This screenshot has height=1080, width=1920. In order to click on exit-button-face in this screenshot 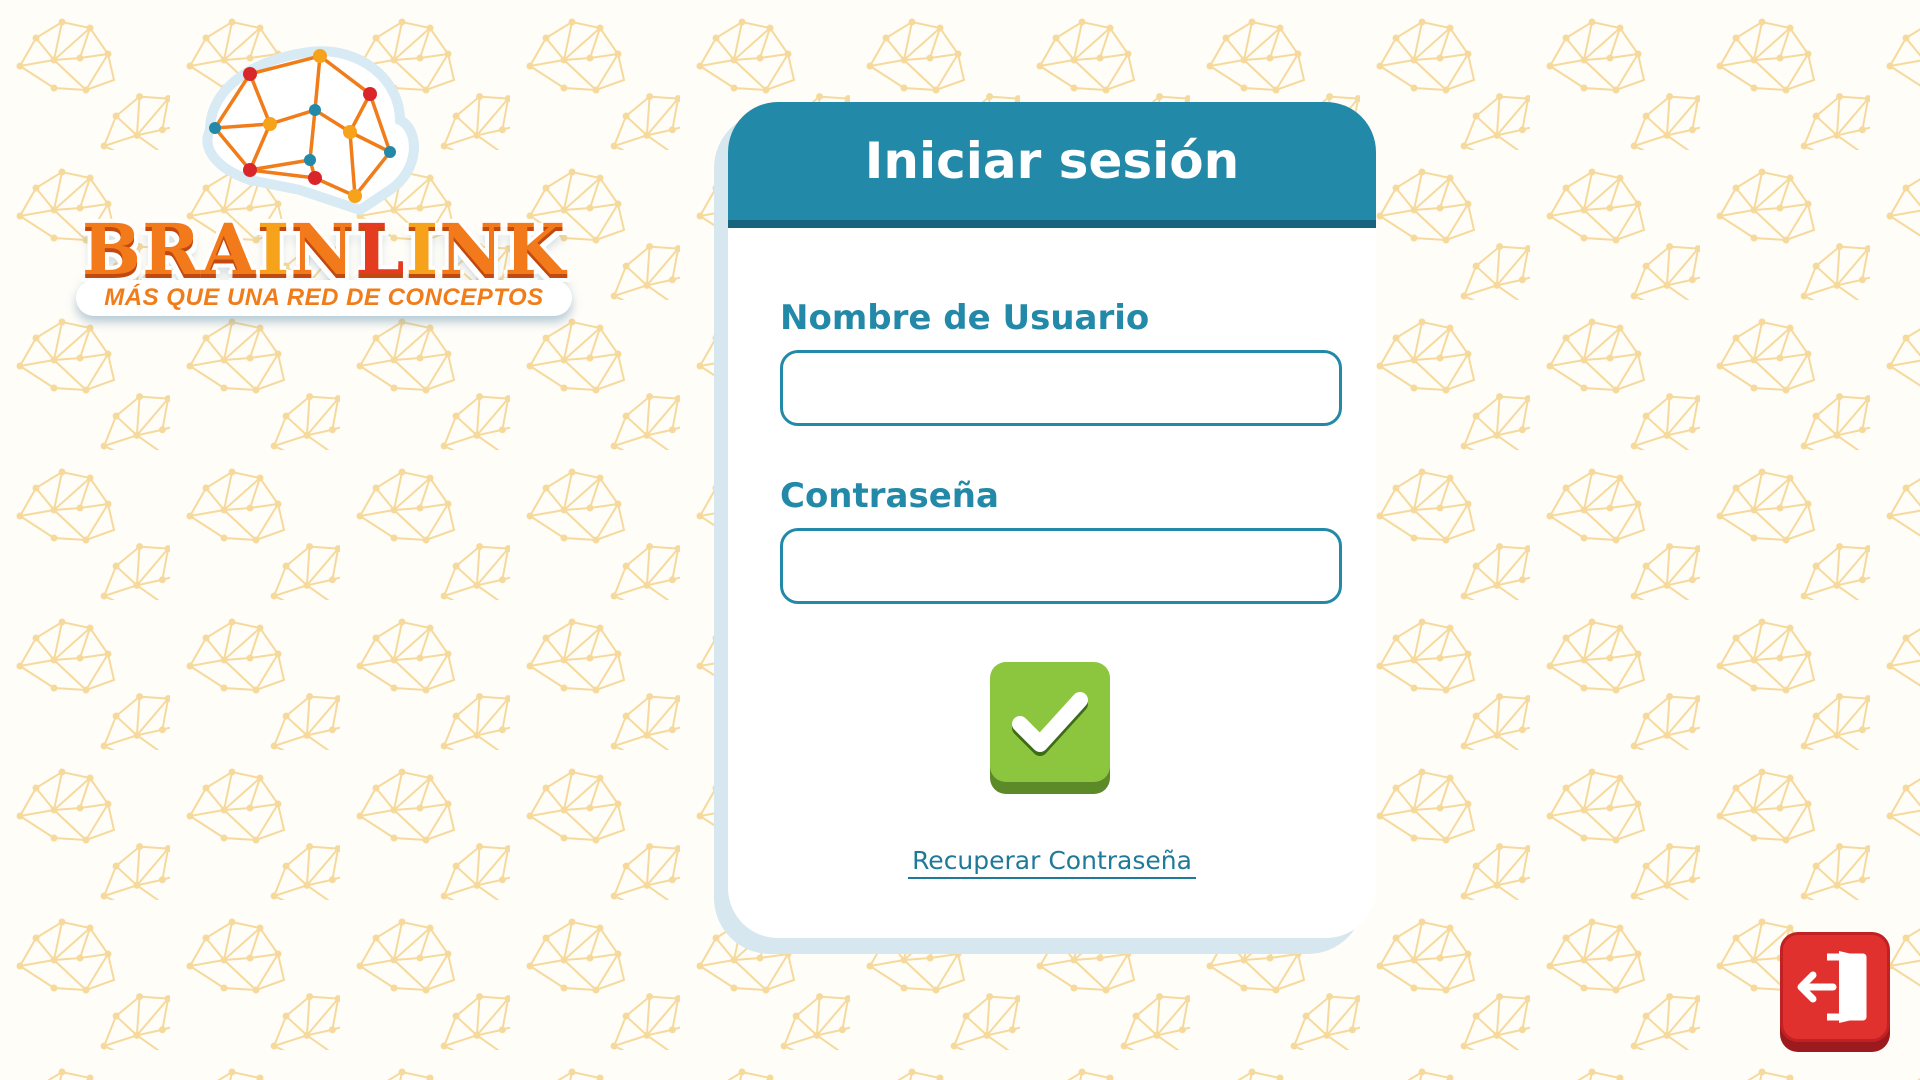, I will do `click(1835, 987)`.